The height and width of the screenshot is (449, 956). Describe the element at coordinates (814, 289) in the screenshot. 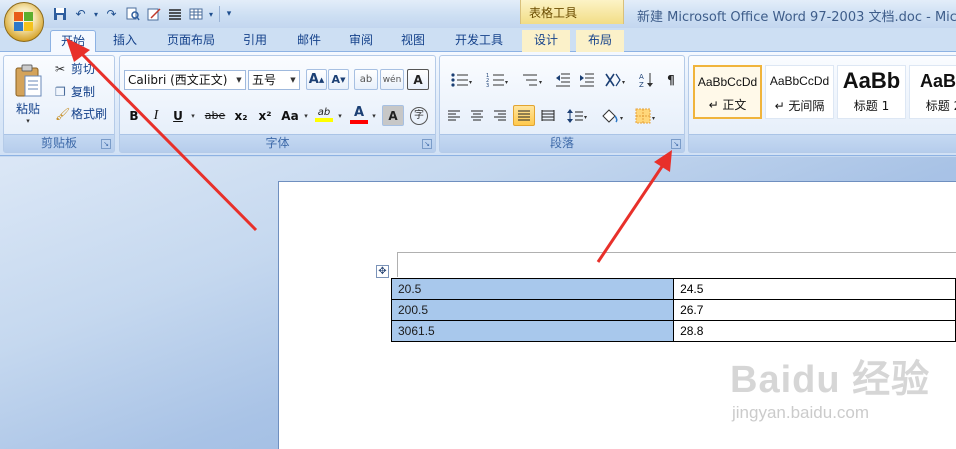

I see `table-cell: 24.5` at that location.